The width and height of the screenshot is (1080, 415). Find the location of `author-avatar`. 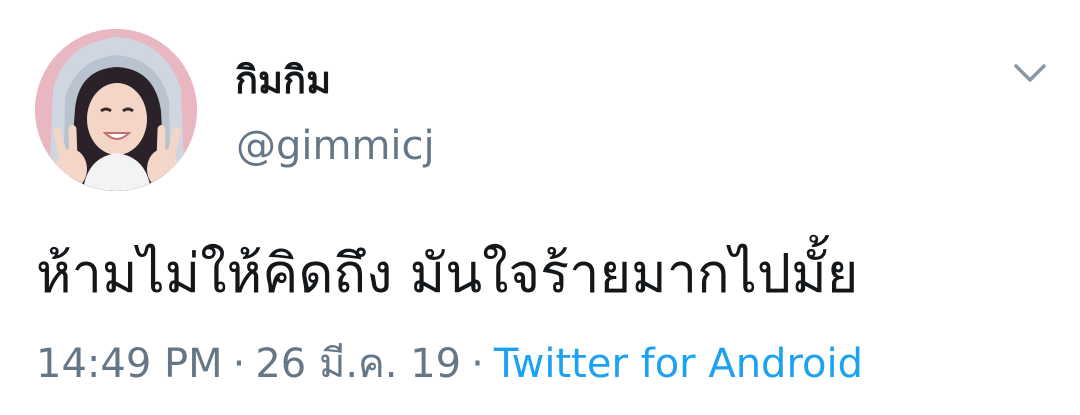

author-avatar is located at coordinates (116, 110).